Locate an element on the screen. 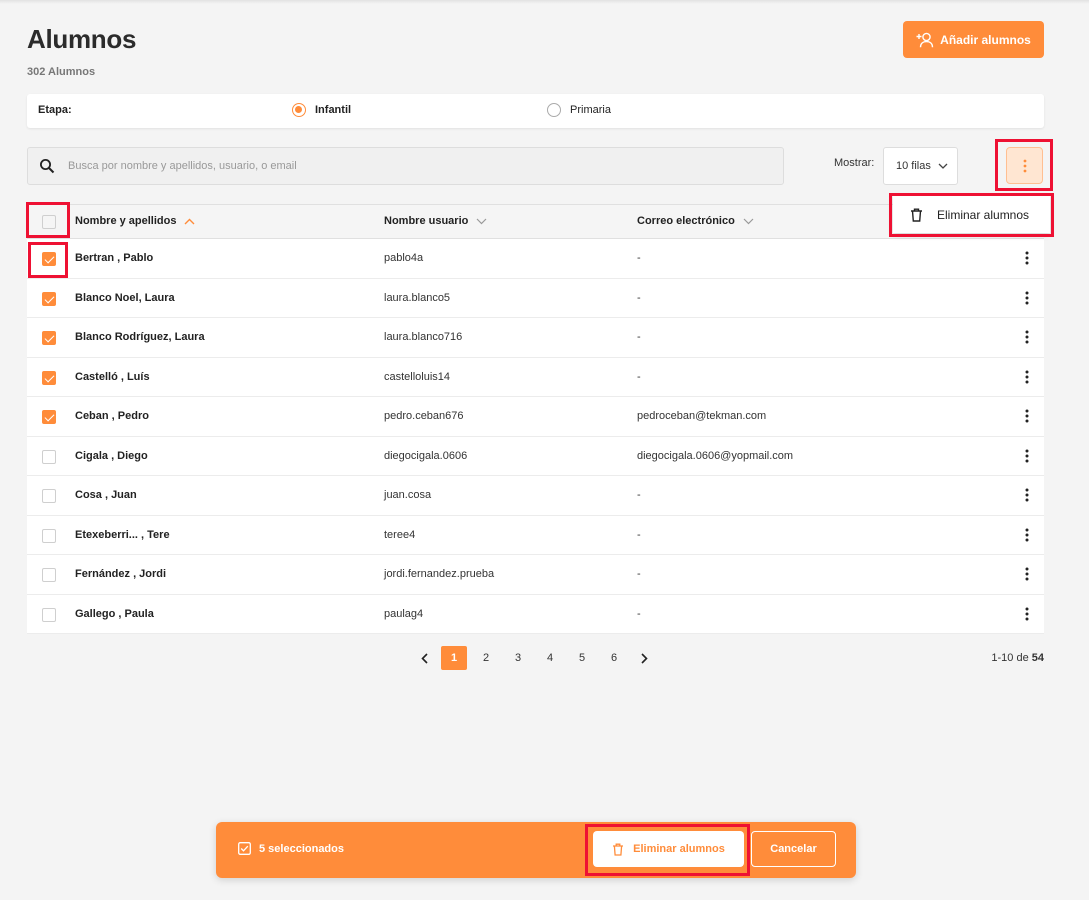  delete-students-button: Eliminar alumnos is located at coordinates (668, 849).